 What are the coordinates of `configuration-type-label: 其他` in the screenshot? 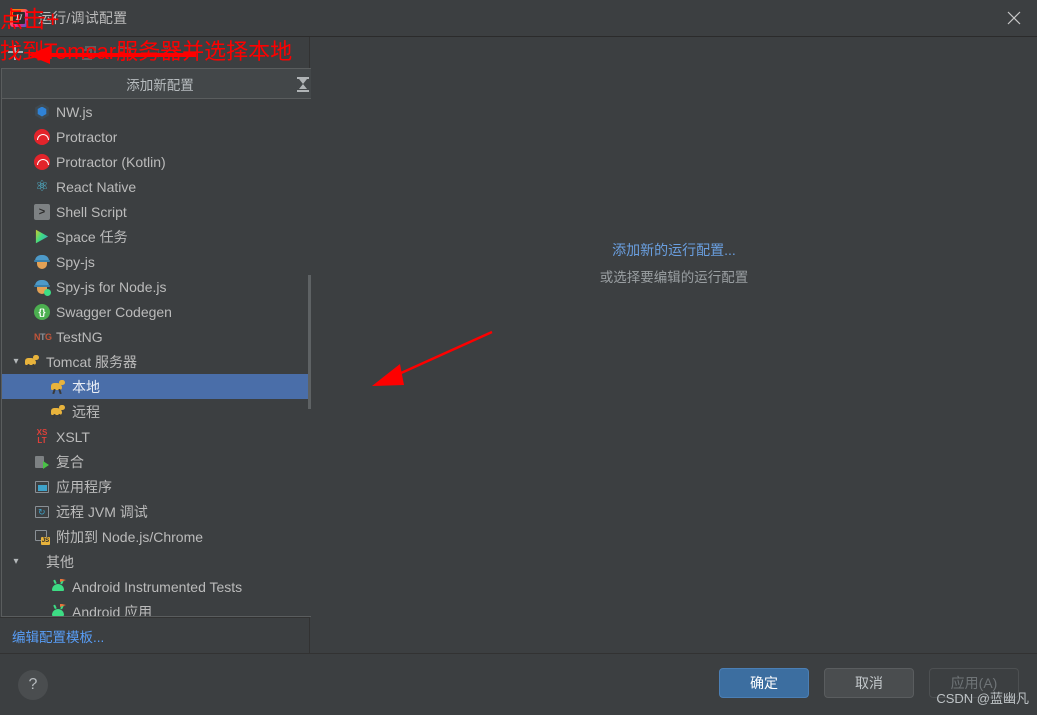 It's located at (60, 561).